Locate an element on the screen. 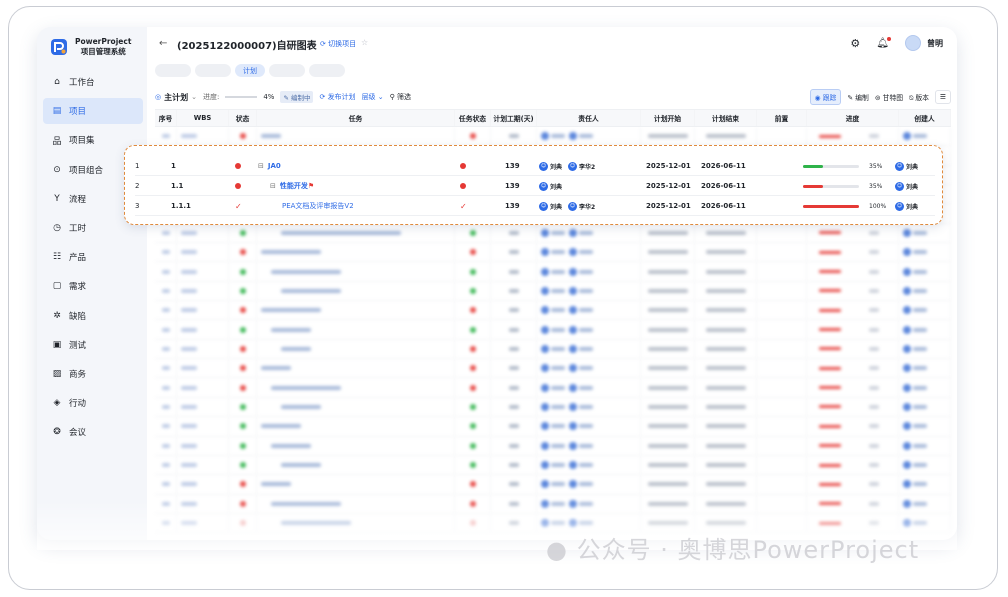 The height and width of the screenshot is (597, 1008). sidebar-item-action: ◈ 行动 is located at coordinates (93, 403).